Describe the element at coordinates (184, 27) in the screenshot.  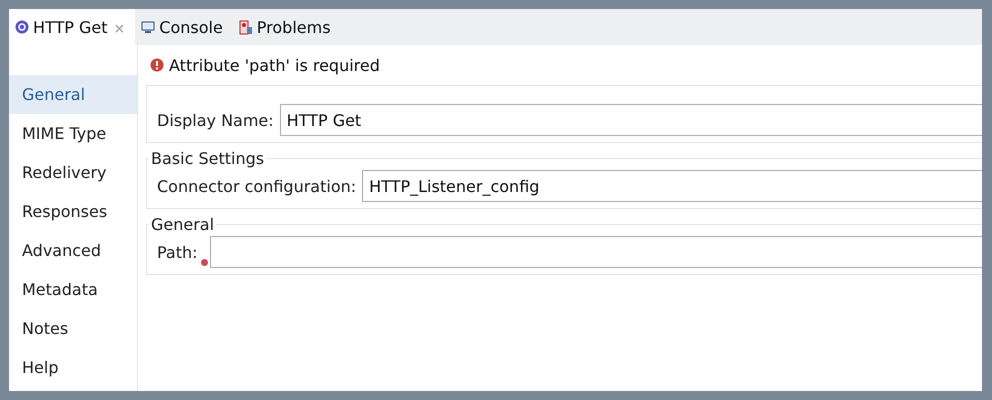
I see `tab: Console` at that location.